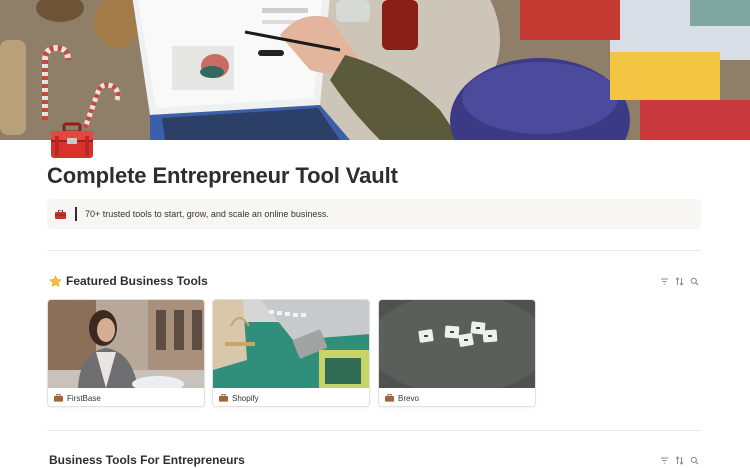  I want to click on gallery-card-brevo: Brevo, so click(457, 353).